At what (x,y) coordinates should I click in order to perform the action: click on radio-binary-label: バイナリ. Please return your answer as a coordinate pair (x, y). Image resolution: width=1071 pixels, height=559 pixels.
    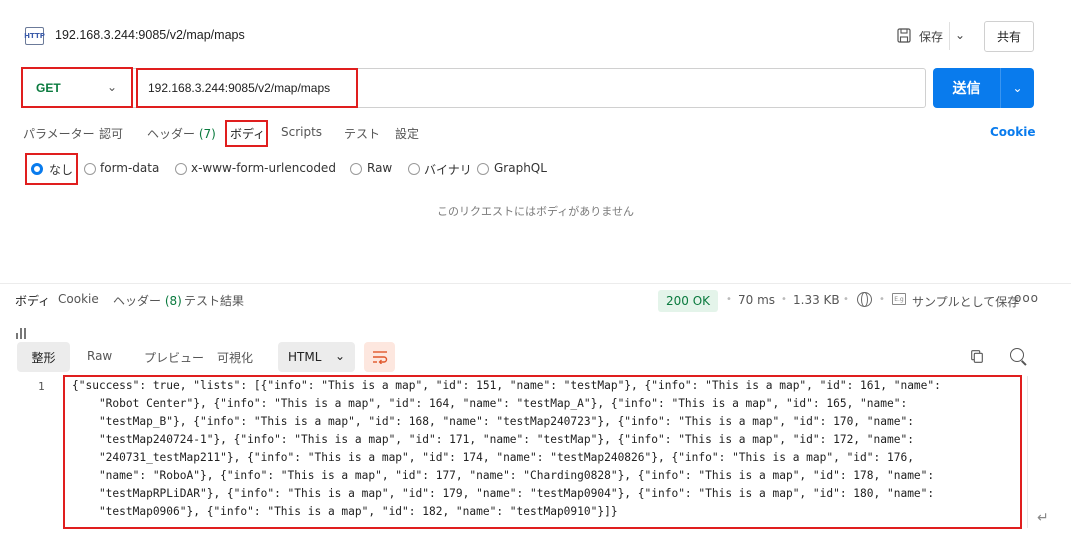
    Looking at the image, I should click on (448, 169).